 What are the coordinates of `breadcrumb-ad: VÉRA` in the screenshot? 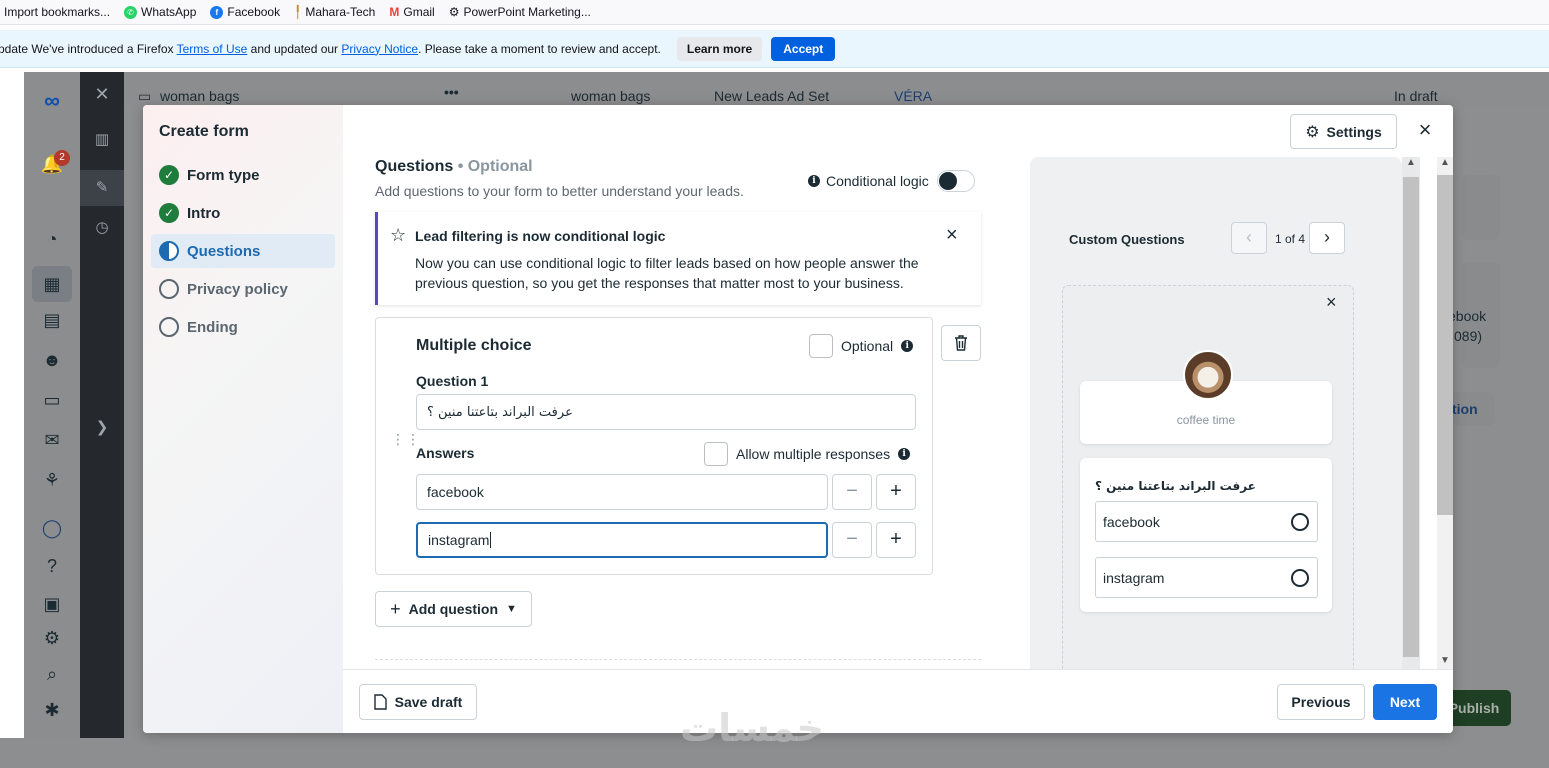 It's located at (913, 96).